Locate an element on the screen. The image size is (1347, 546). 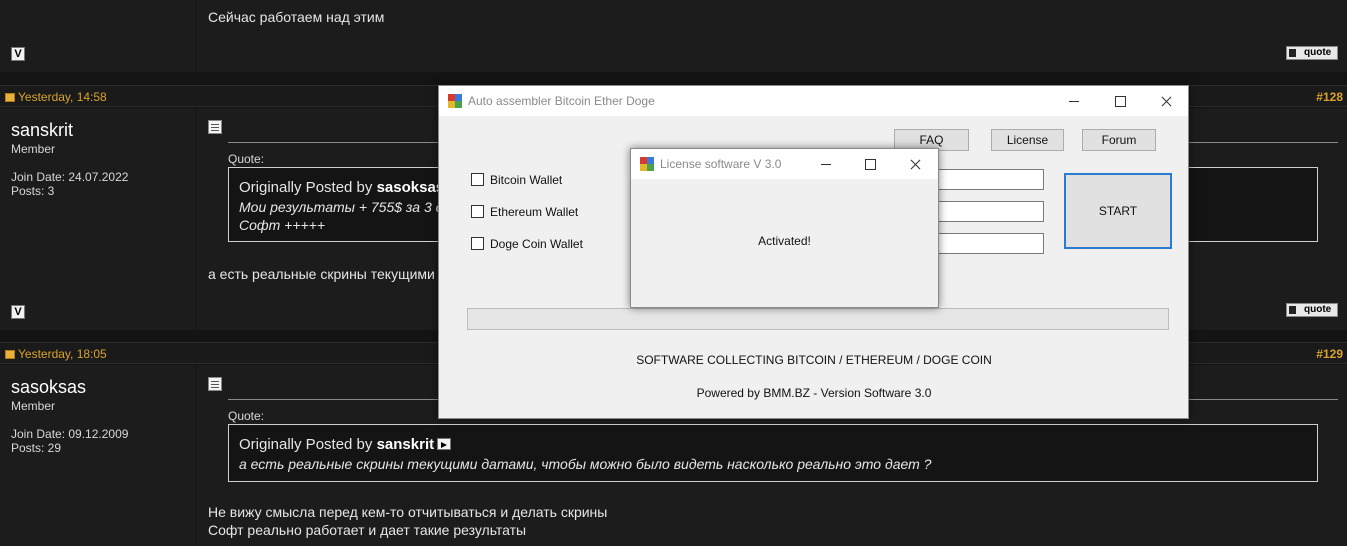
join-date: Join Date: 24.07.2022 is located at coordinates (70, 177).